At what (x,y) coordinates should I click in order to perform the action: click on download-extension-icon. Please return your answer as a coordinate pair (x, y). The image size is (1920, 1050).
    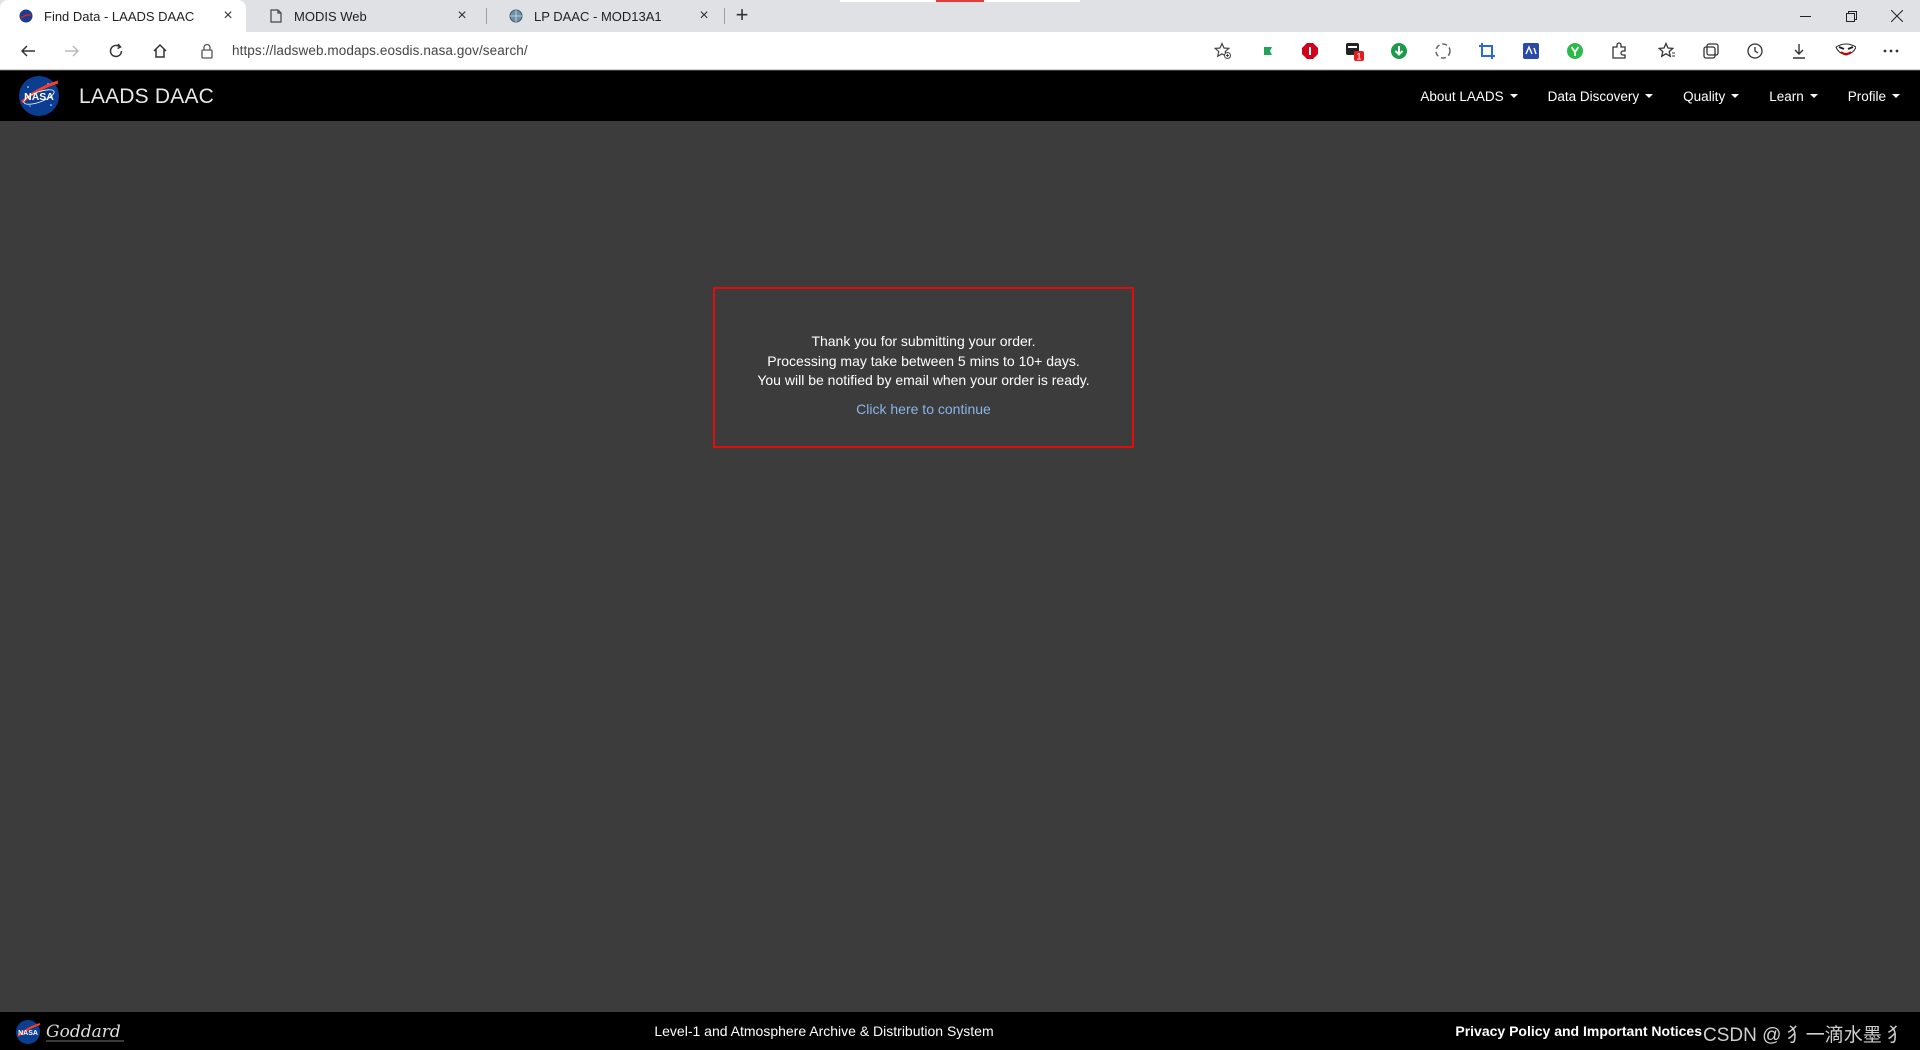
    Looking at the image, I should click on (1399, 51).